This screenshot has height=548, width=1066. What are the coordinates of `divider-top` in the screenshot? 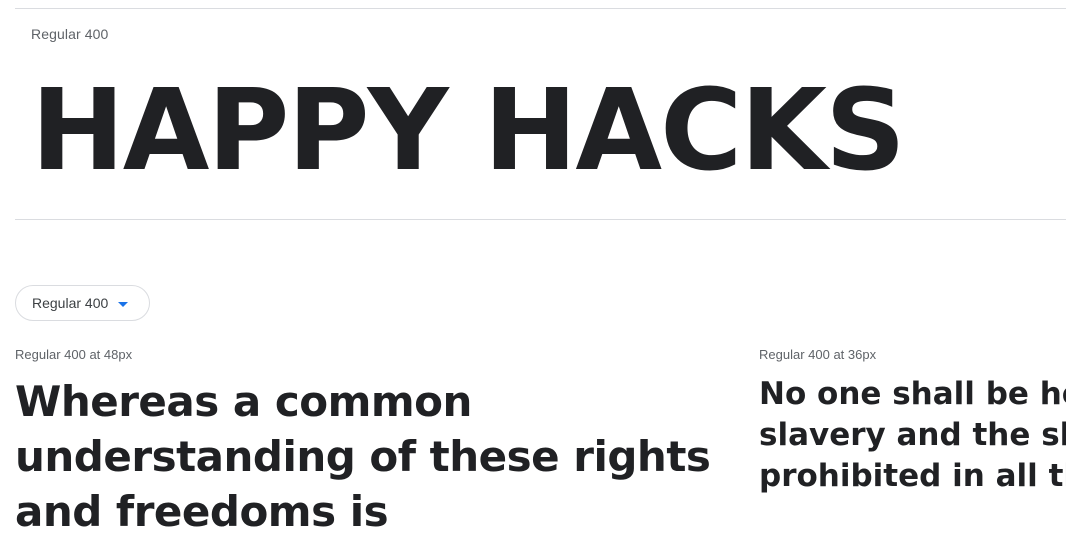 It's located at (540, 8).